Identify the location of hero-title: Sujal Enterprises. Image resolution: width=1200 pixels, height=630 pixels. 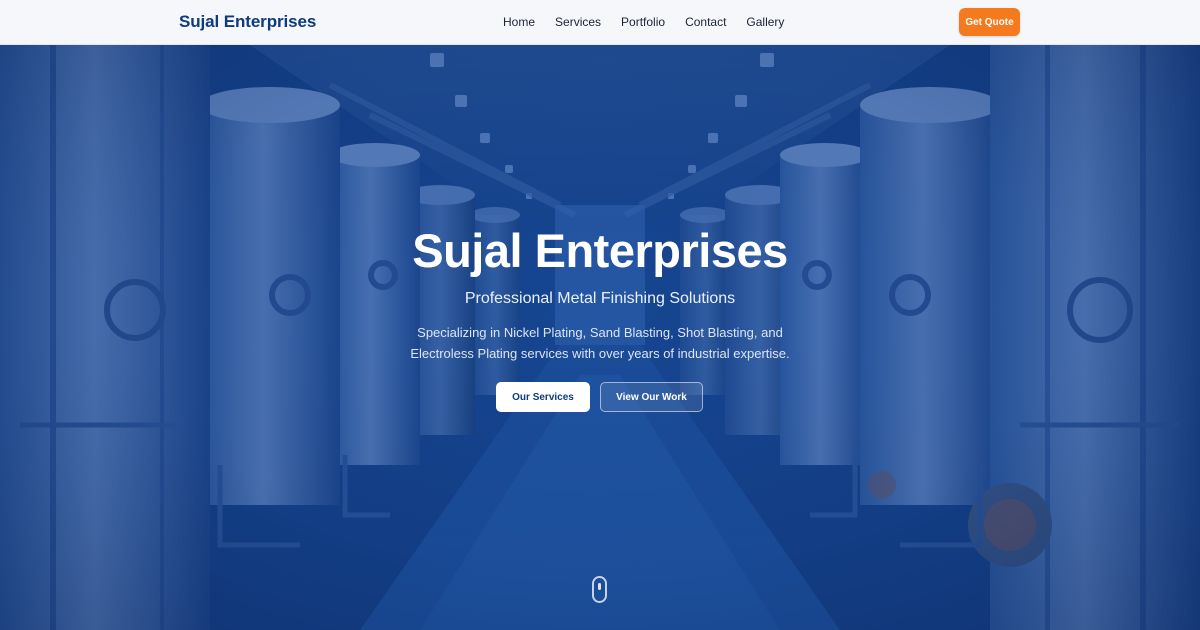
(600, 250).